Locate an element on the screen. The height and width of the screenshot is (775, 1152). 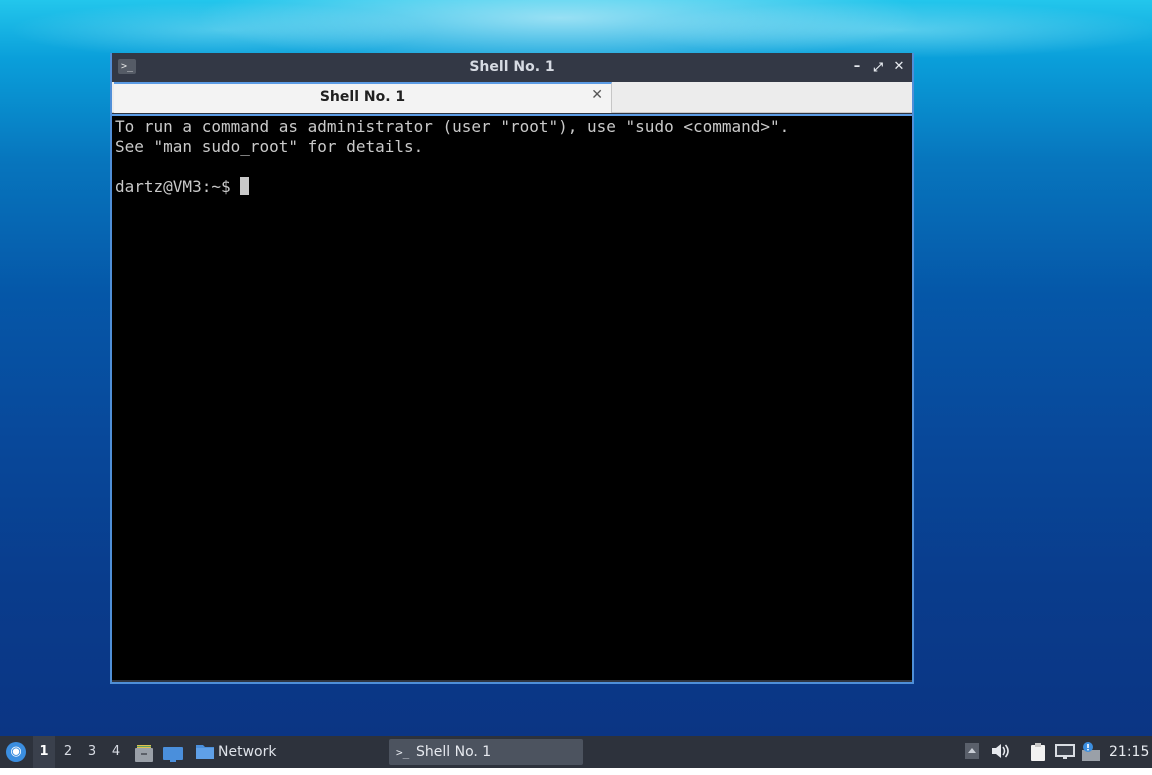
clock: 21:15 is located at coordinates (1129, 752).